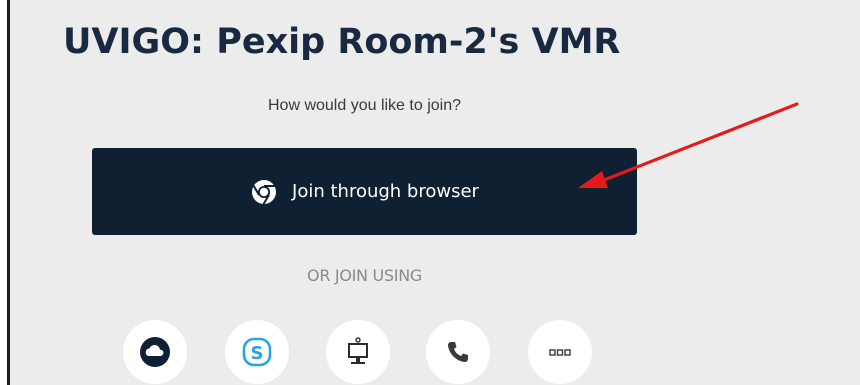 Image resolution: width=860 pixels, height=385 pixels. I want to click on more-options-button, so click(560, 352).